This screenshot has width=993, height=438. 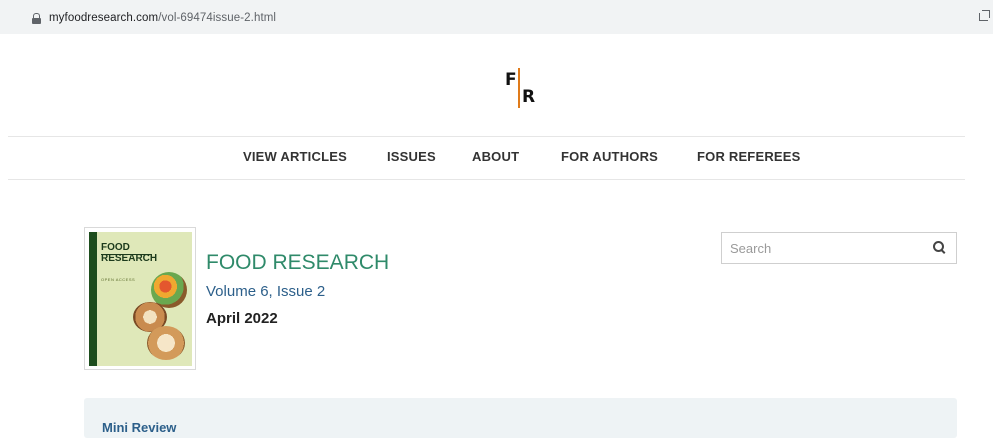 I want to click on lock-icon, so click(x=36, y=18).